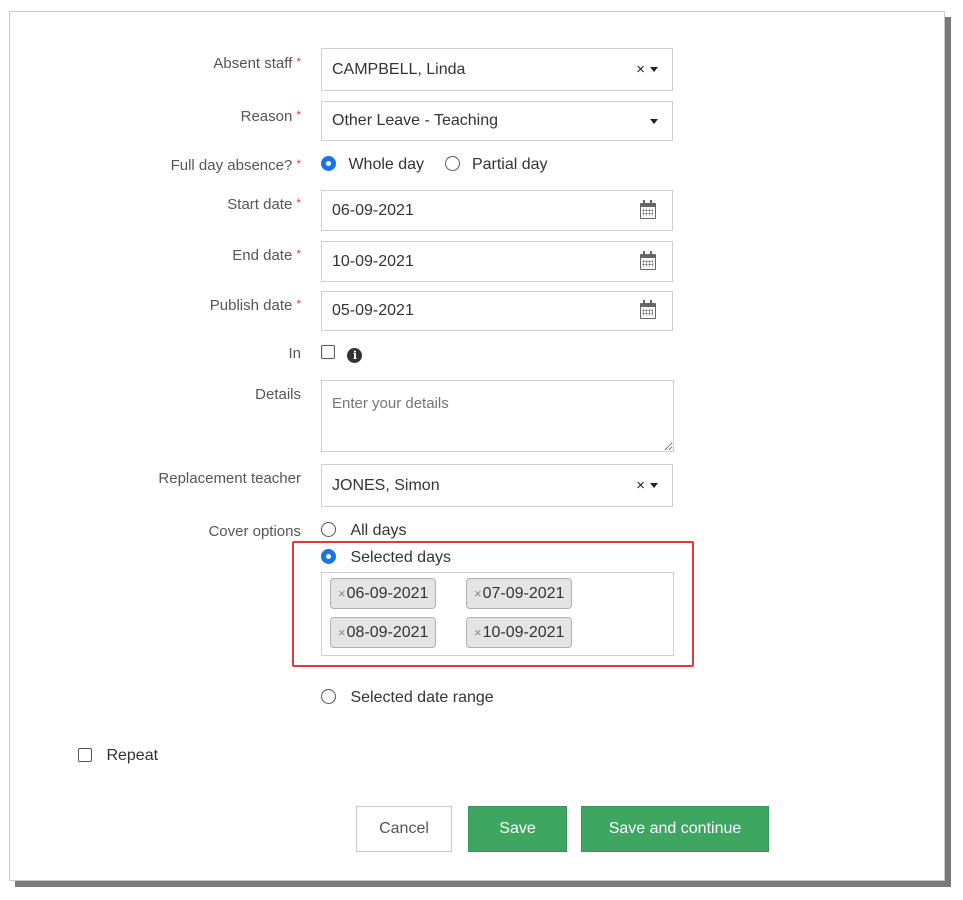 The width and height of the screenshot is (963, 900). I want to click on full-day-options: Whole day Partial day, so click(434, 165).